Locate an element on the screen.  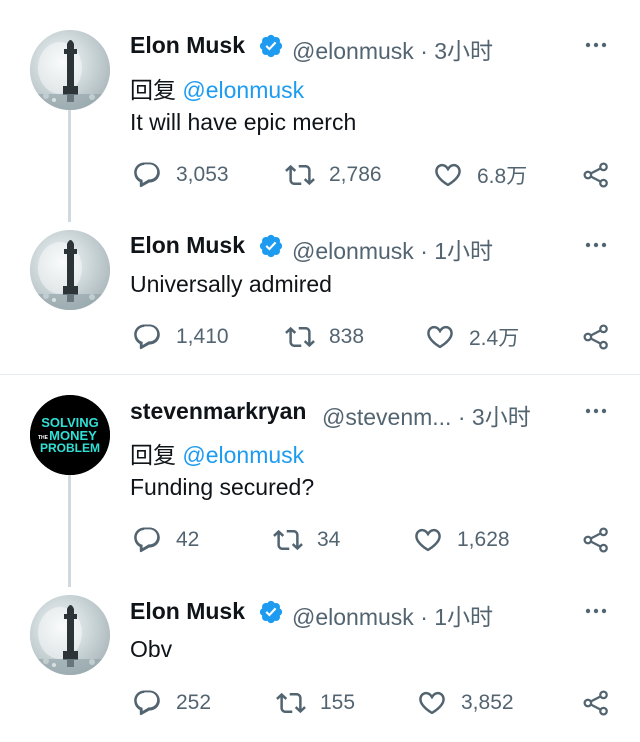
tweet-text: Obv is located at coordinates (151, 649).